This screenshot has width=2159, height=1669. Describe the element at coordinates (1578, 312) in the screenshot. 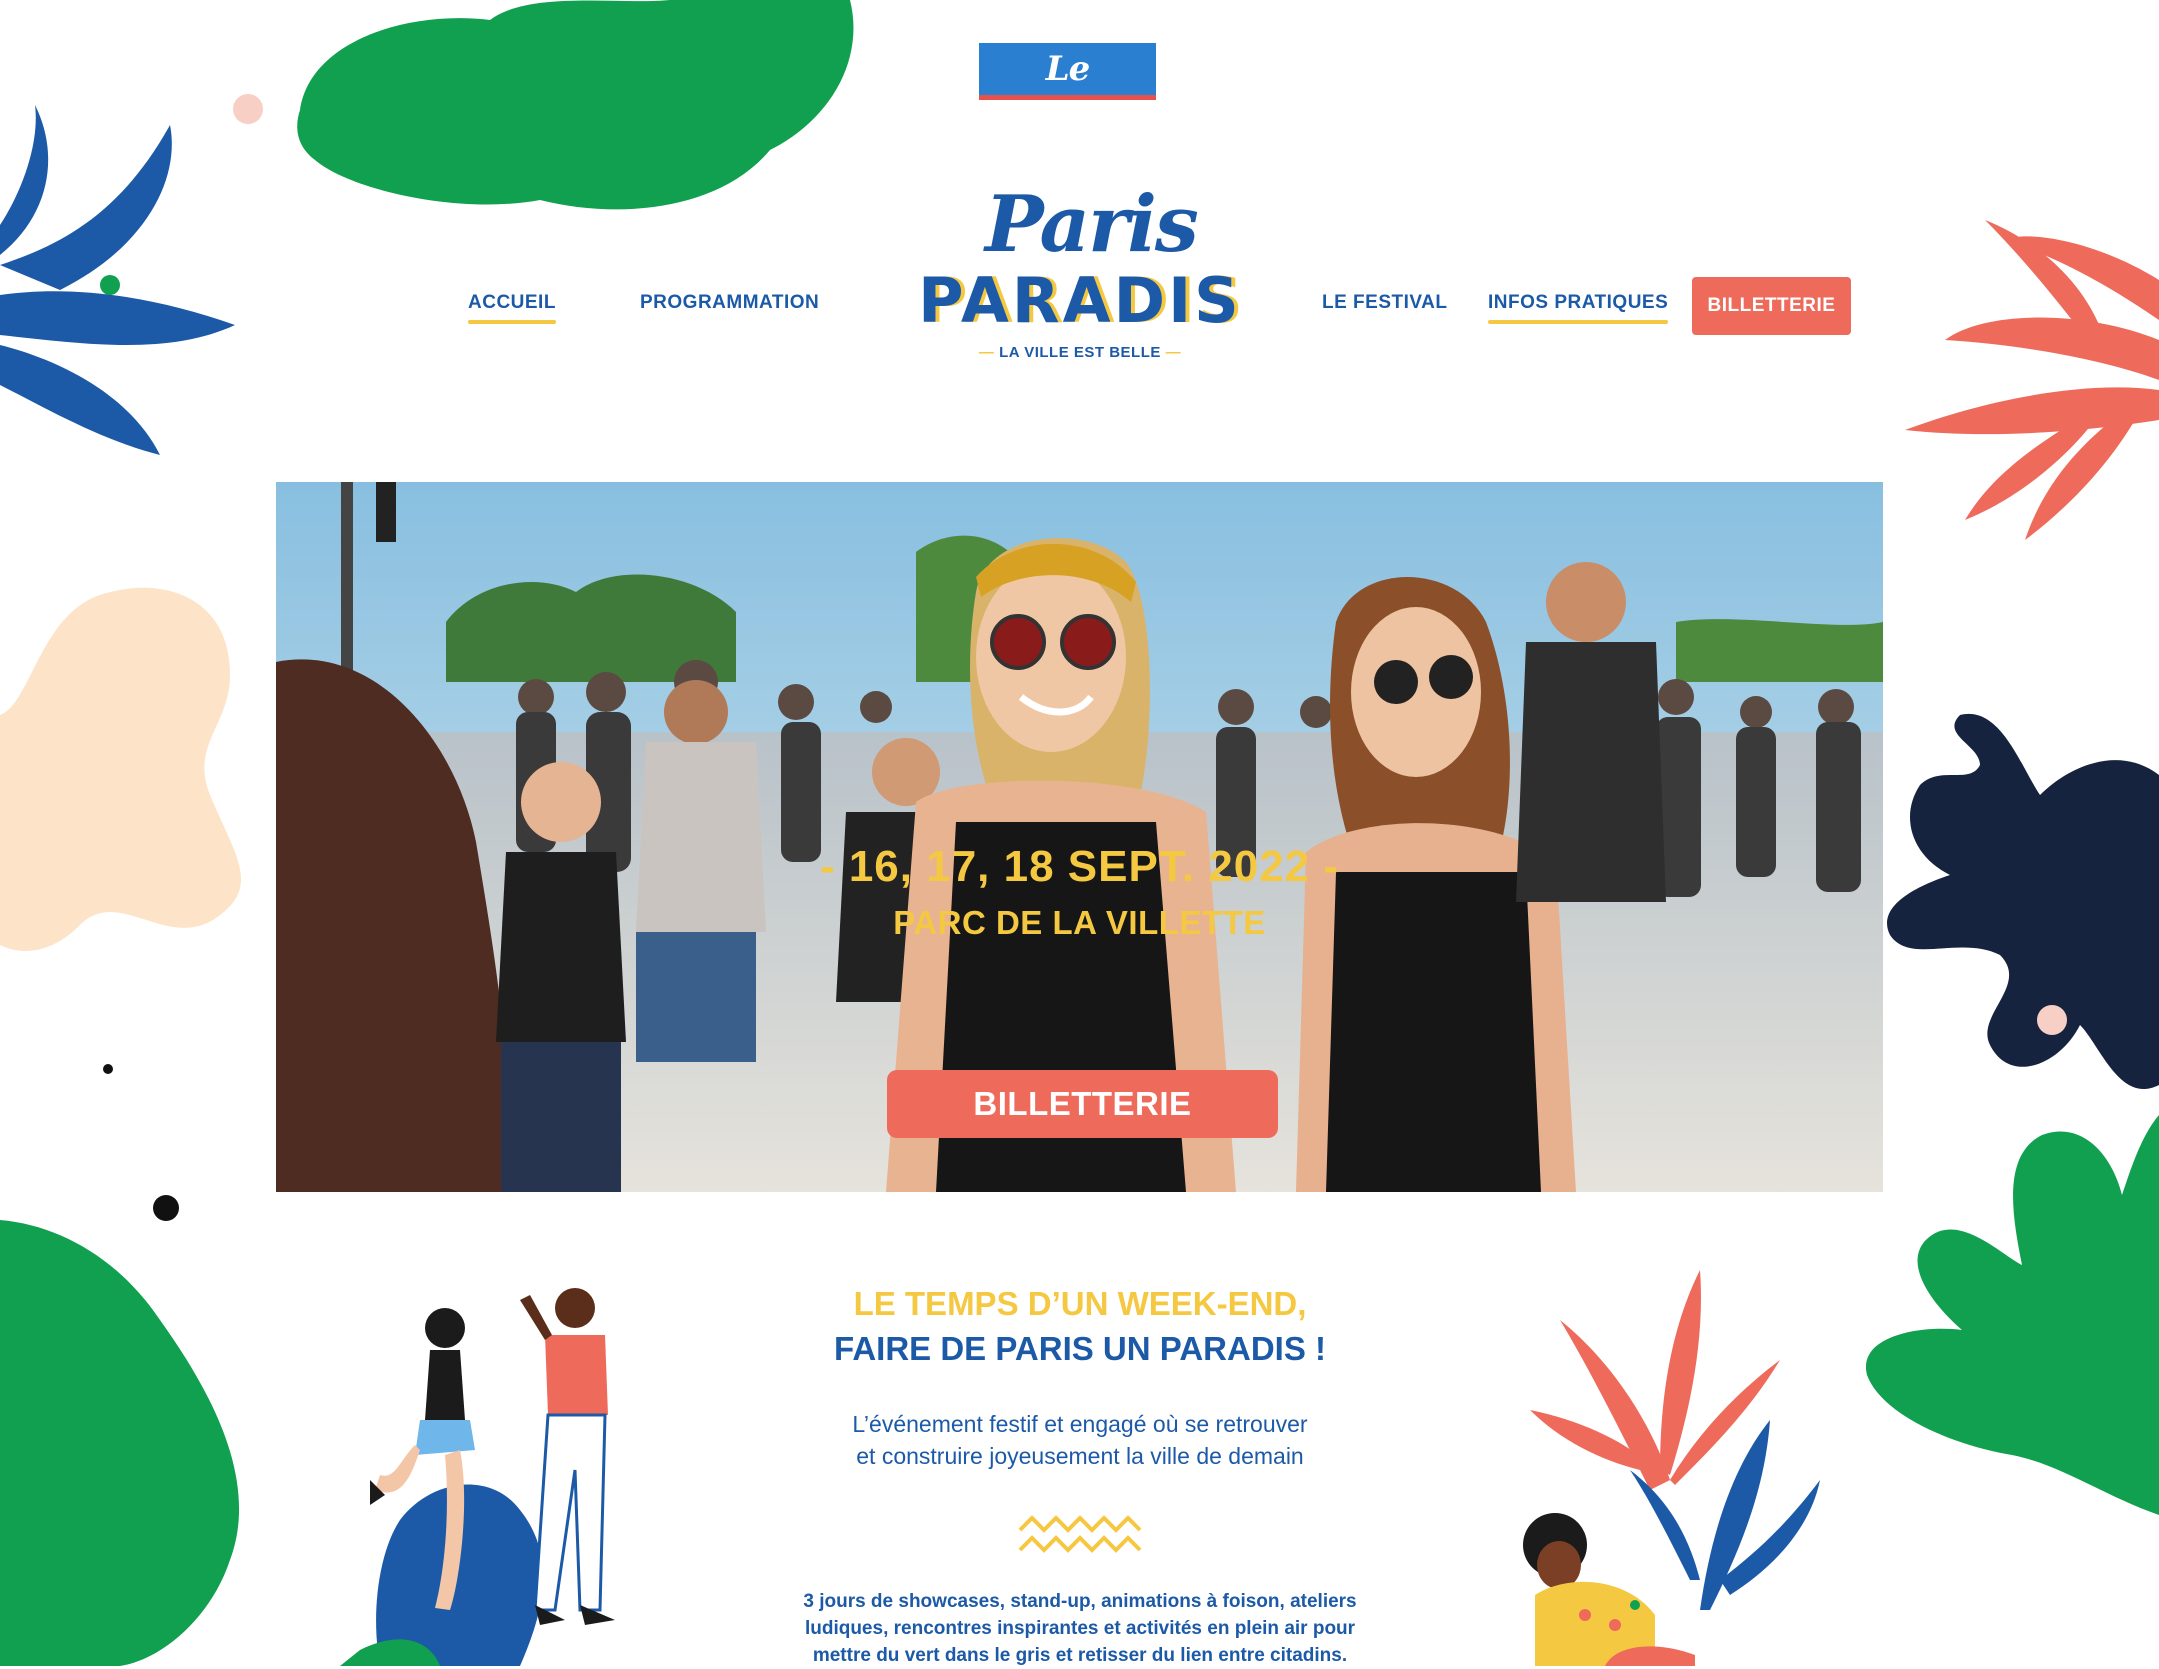

I see `nav-item-infos-pratiques: INFOS PRATIQUES` at that location.